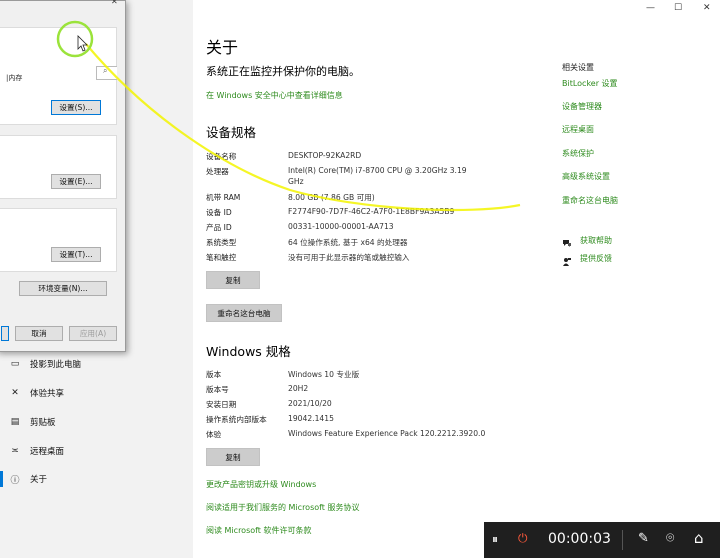  Describe the element at coordinates (579, 539) in the screenshot. I see `recording-timer: 00:00:03` at that location.